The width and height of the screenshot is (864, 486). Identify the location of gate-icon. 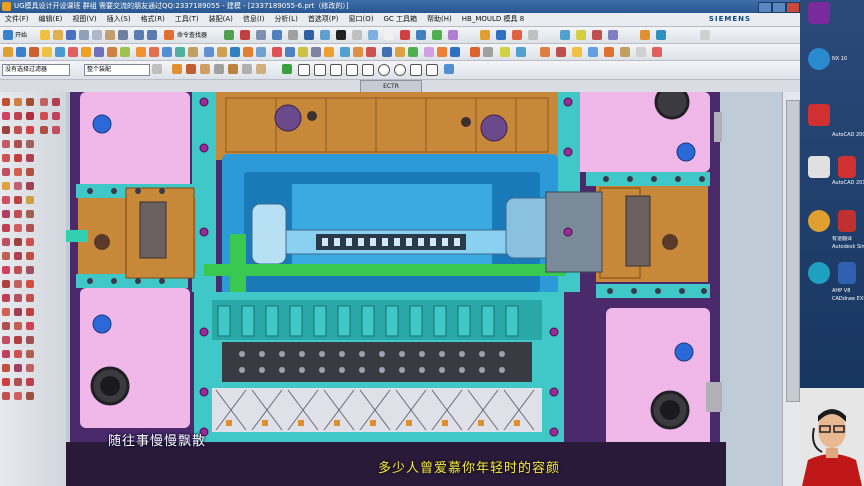
(581, 35).